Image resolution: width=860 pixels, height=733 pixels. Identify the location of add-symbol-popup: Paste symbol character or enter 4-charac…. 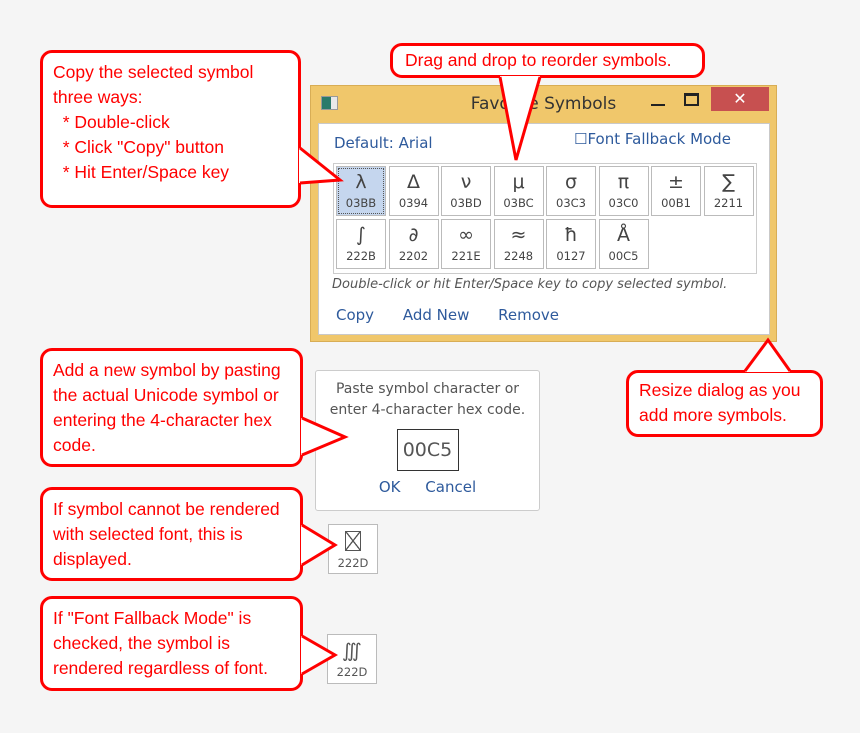
(427, 440).